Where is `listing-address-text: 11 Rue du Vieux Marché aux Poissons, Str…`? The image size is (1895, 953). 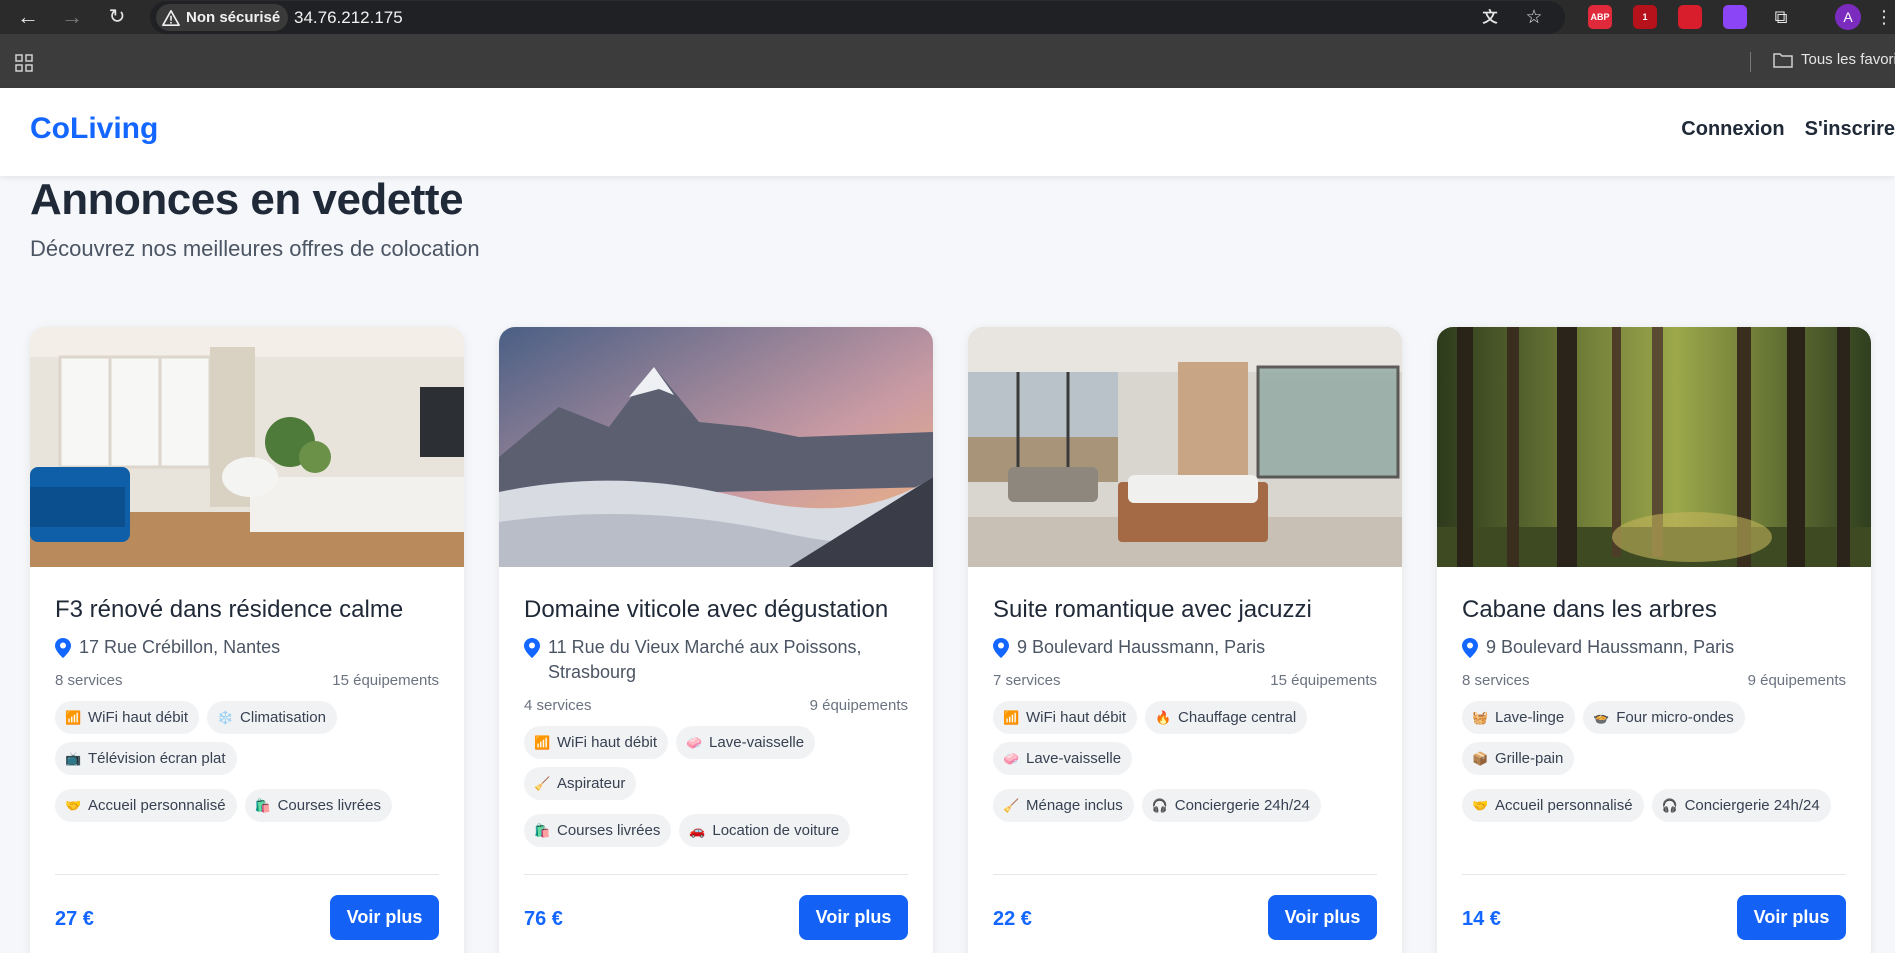 listing-address-text: 11 Rue du Vieux Marché aux Poissons, Str… is located at coordinates (705, 659).